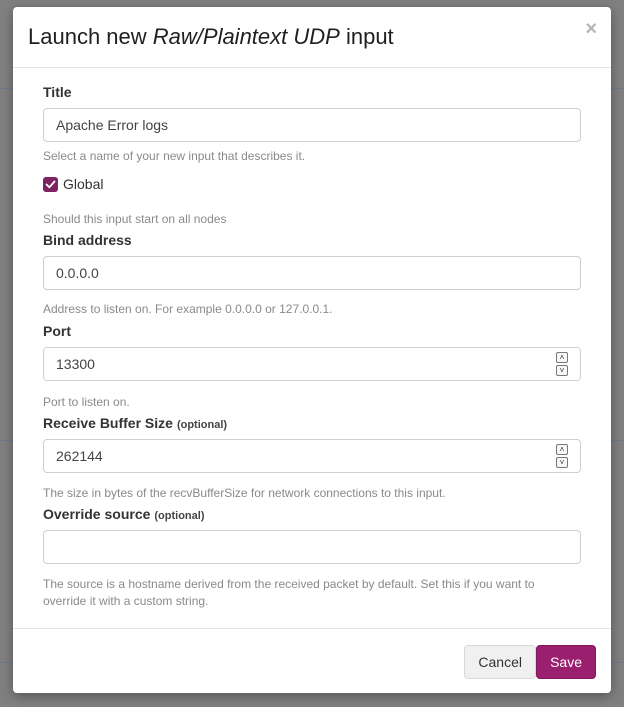 This screenshot has width=624, height=707. Describe the element at coordinates (366, 36) in the screenshot. I see `modal-title-suffix: input` at that location.